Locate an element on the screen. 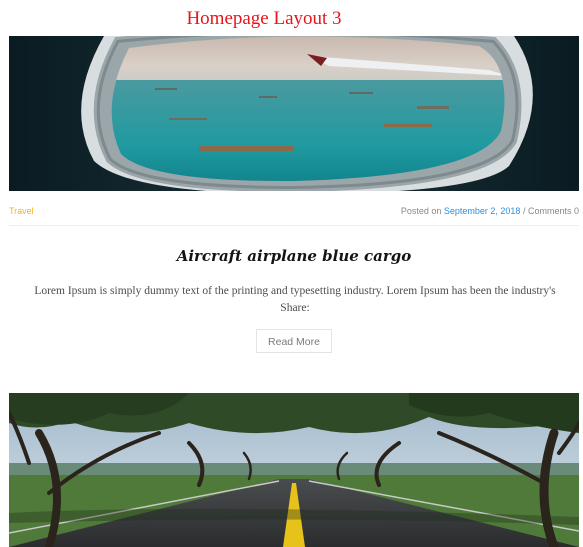  post-meta-right: Posted on September 2, 2018 / Comments 0 is located at coordinates (490, 211).